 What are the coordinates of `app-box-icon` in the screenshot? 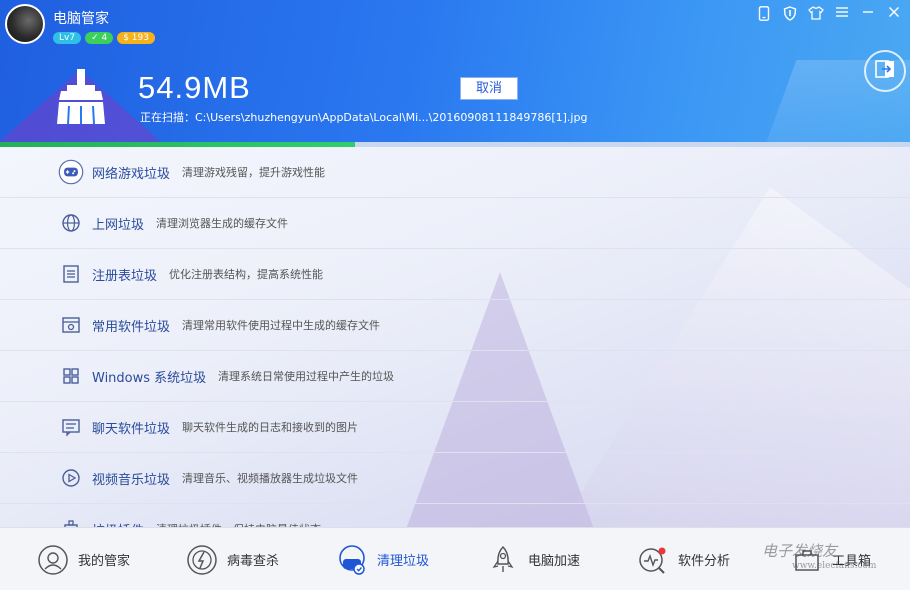 It's located at (71, 325).